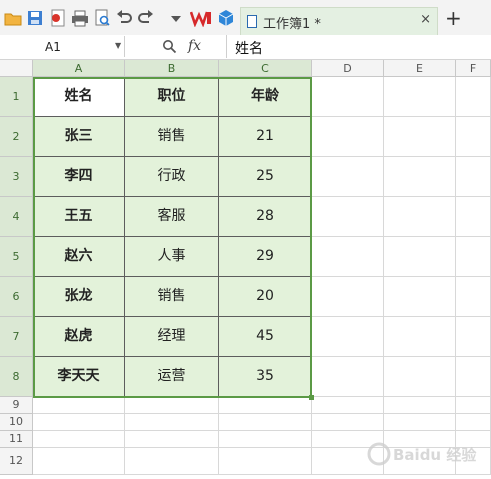 The height and width of the screenshot is (479, 491). Describe the element at coordinates (265, 97) in the screenshot. I see `table-header-cell: 年龄` at that location.